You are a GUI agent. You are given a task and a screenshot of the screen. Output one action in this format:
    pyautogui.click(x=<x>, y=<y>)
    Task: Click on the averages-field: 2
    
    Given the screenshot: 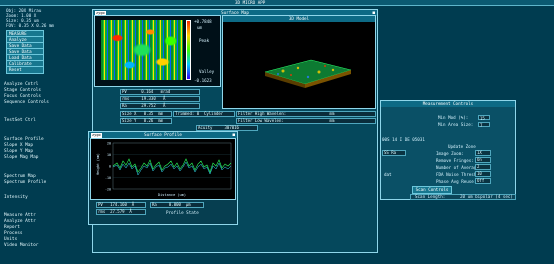 What is the action you would take?
    pyautogui.click(x=483, y=167)
    